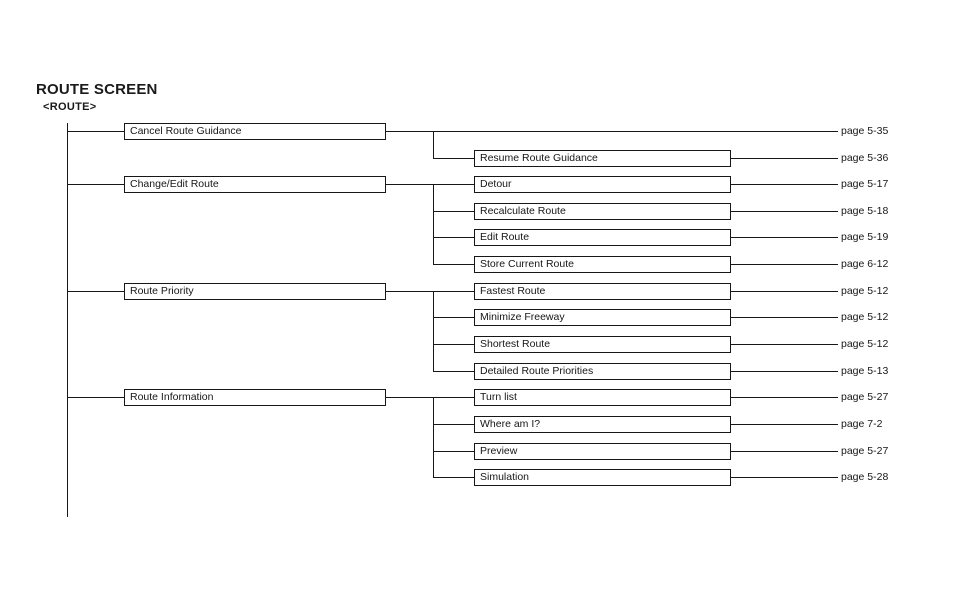  Describe the element at coordinates (453, 264) in the screenshot. I see `connector-store-current-route` at that location.